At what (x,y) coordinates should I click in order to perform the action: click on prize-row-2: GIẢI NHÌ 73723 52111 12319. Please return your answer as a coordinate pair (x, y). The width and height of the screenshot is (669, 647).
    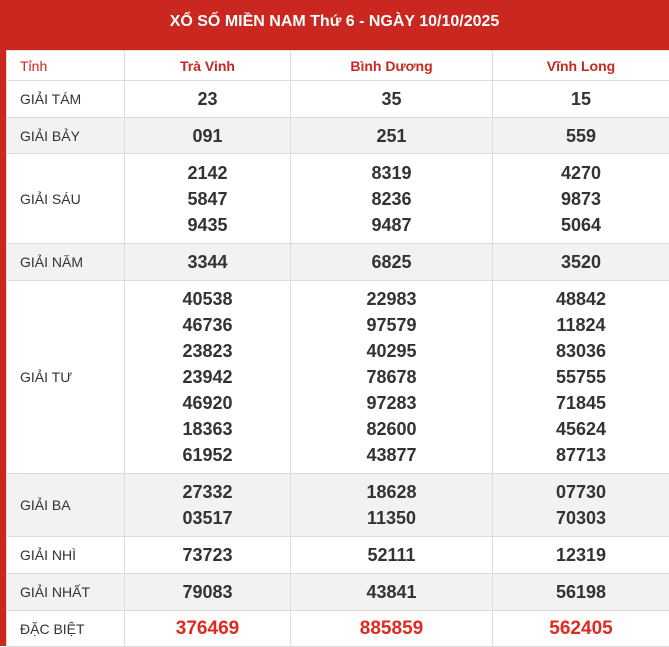
    Looking at the image, I should click on (338, 555).